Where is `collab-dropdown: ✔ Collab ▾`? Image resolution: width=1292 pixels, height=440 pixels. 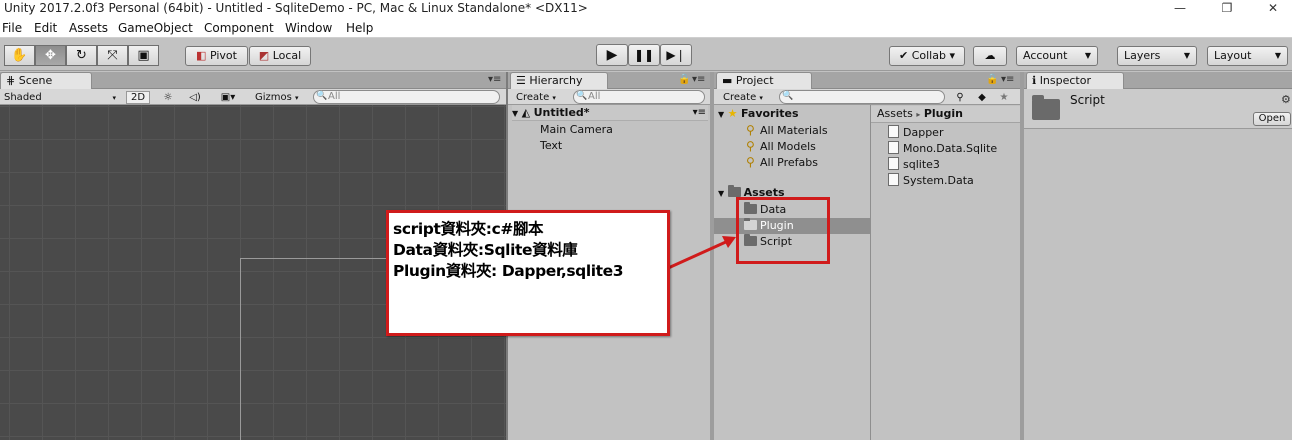
collab-dropdown: ✔ Collab ▾ is located at coordinates (927, 56).